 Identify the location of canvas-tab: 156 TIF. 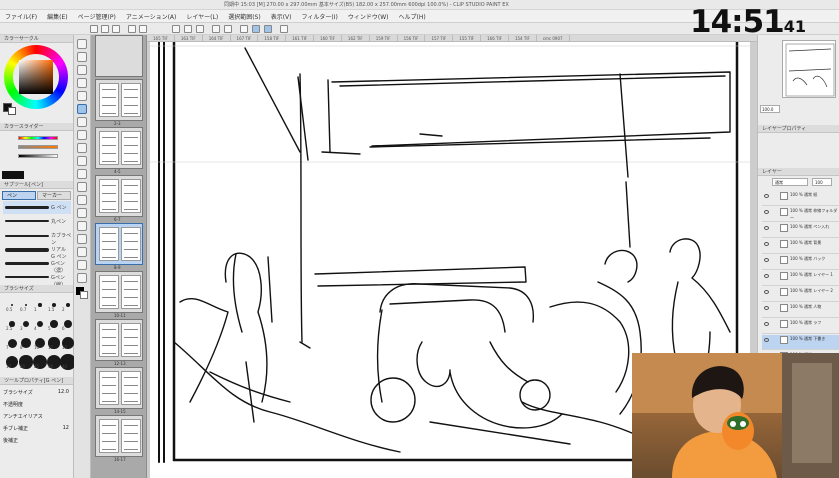
(412, 38).